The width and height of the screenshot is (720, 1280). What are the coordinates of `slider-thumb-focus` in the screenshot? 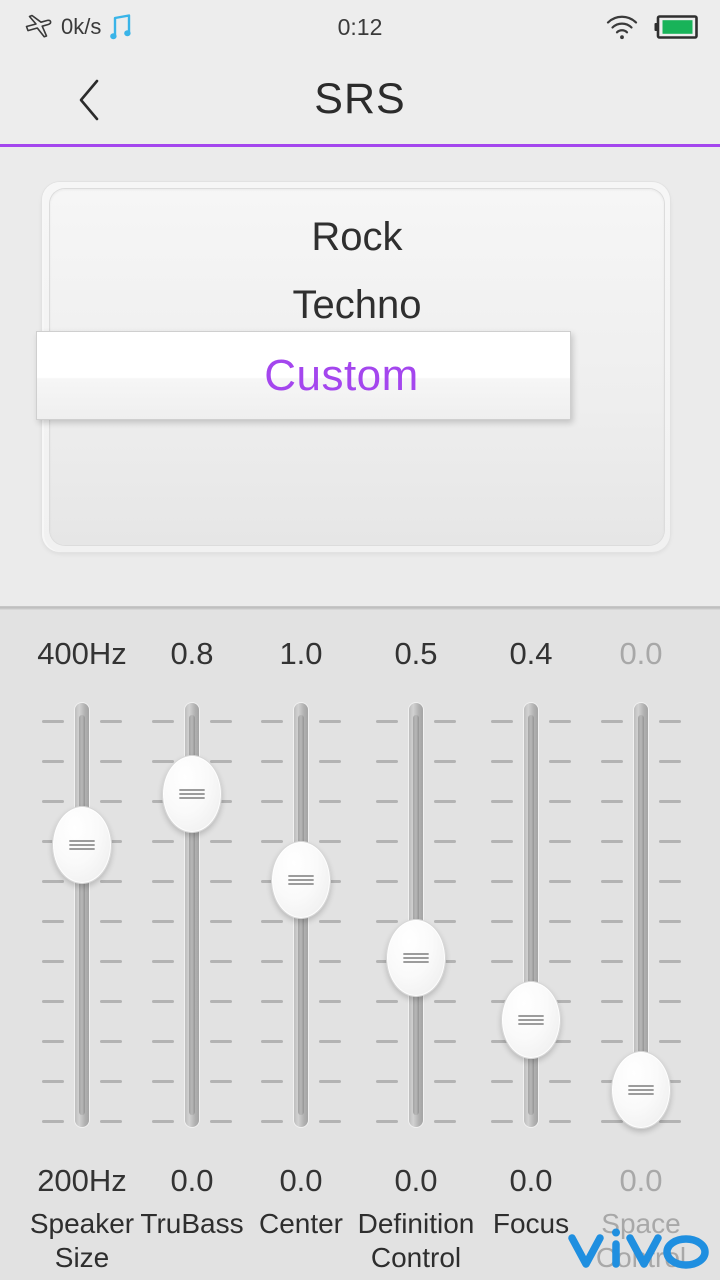 It's located at (531, 1020).